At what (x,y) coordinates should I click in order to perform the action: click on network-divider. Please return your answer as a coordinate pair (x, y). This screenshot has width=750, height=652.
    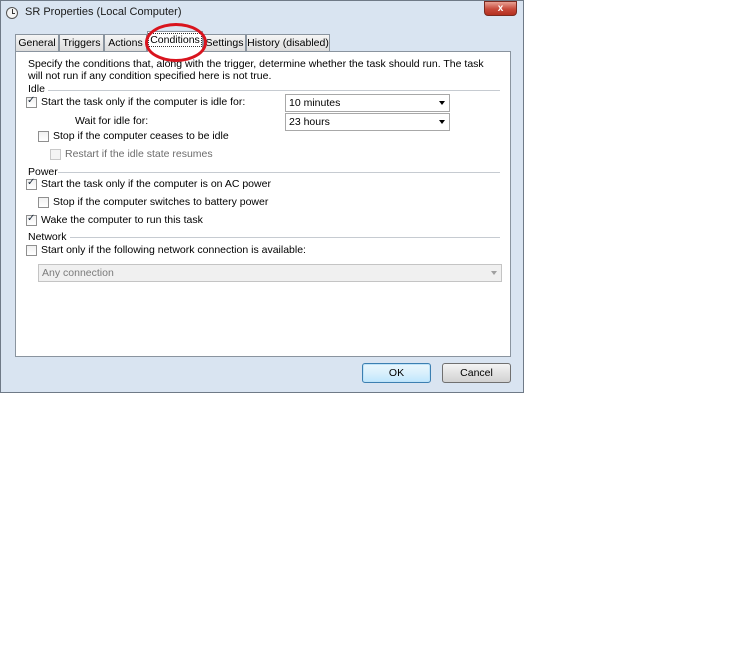
    Looking at the image, I should click on (285, 237).